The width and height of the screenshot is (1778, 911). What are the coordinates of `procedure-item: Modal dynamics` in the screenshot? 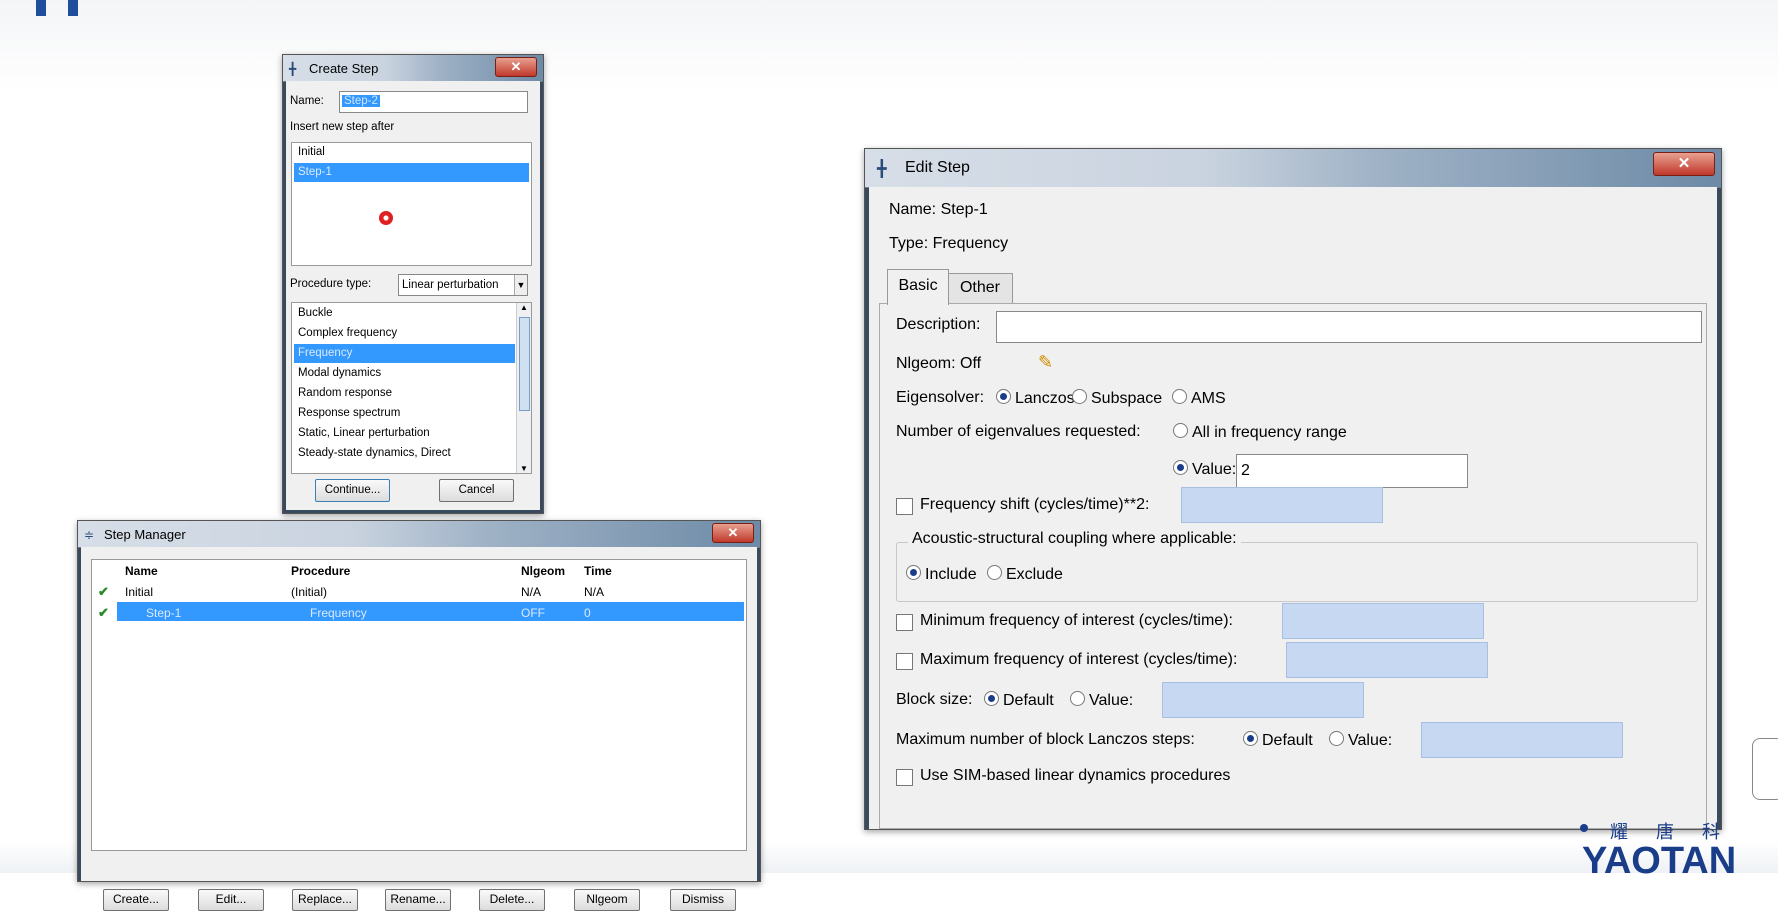 It's located at (404, 373).